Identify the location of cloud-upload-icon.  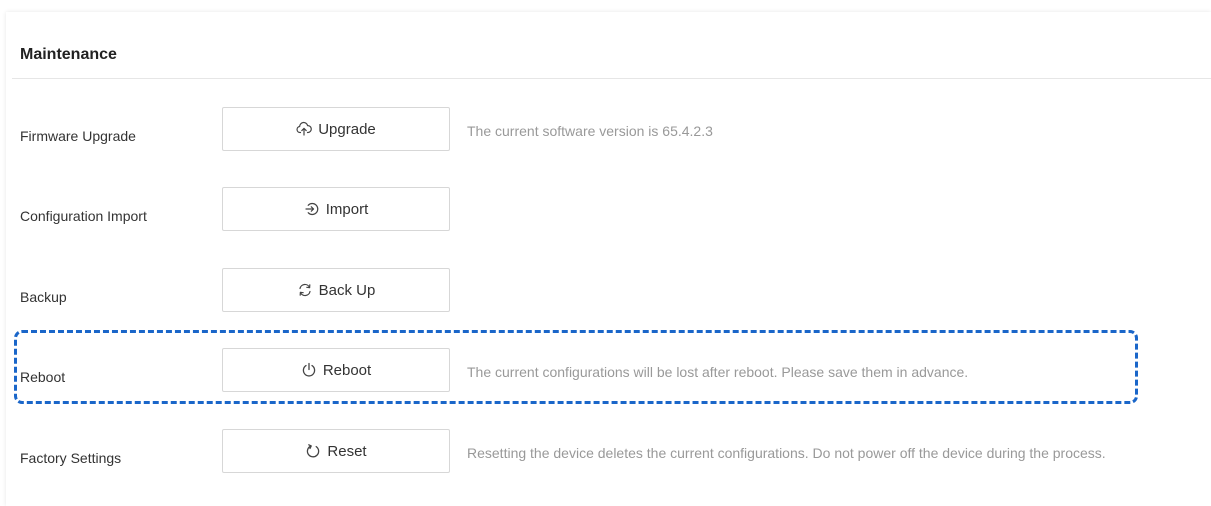
(304, 129).